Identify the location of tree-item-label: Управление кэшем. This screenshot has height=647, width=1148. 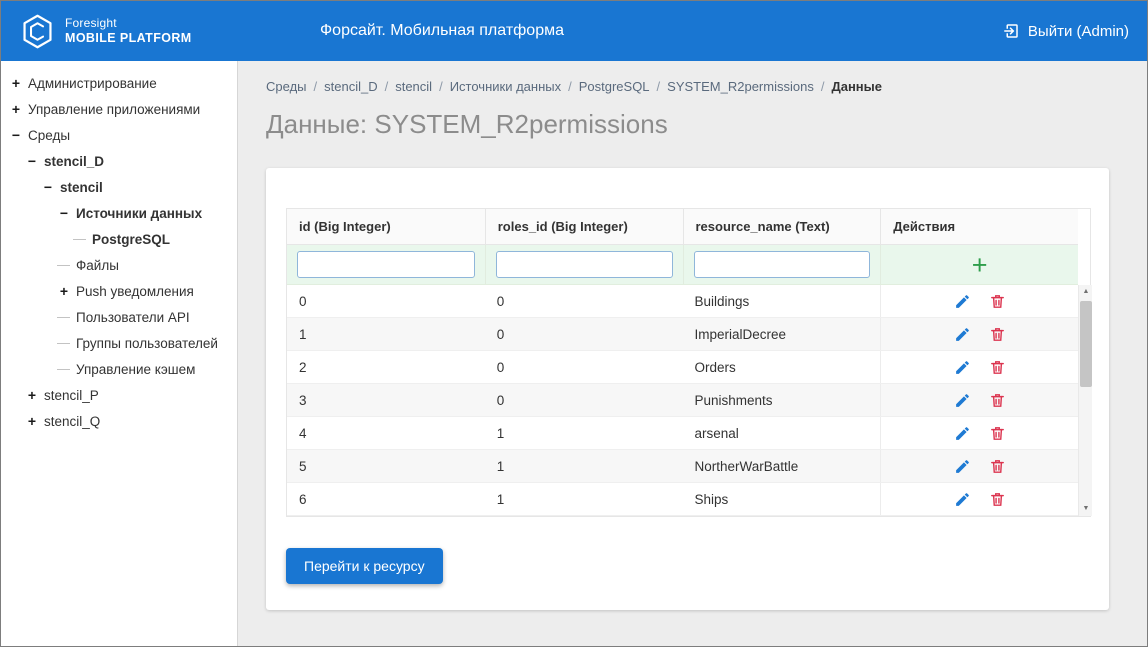
(136, 369).